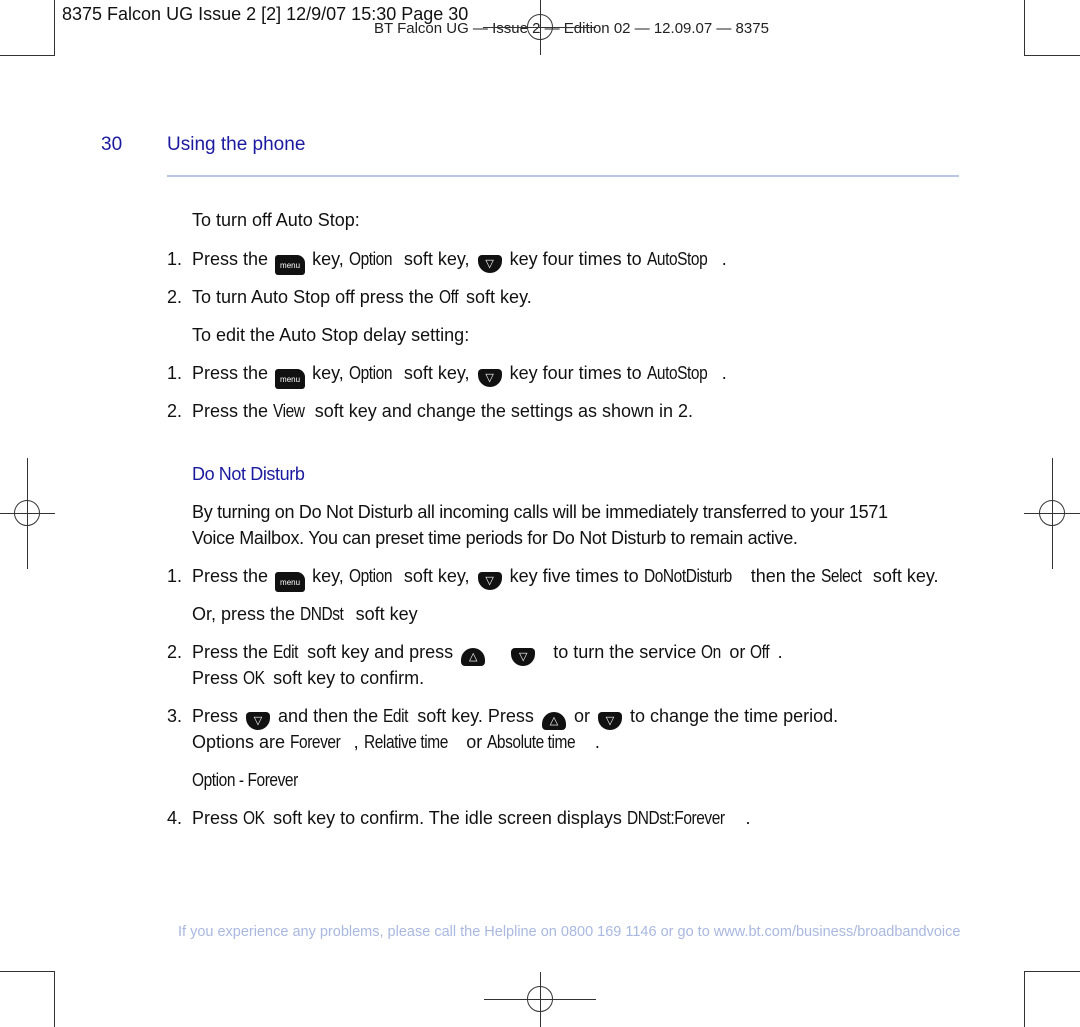 The image size is (1080, 1027). Describe the element at coordinates (685, 932) in the screenshot. I see `footer-text: or go to` at that location.